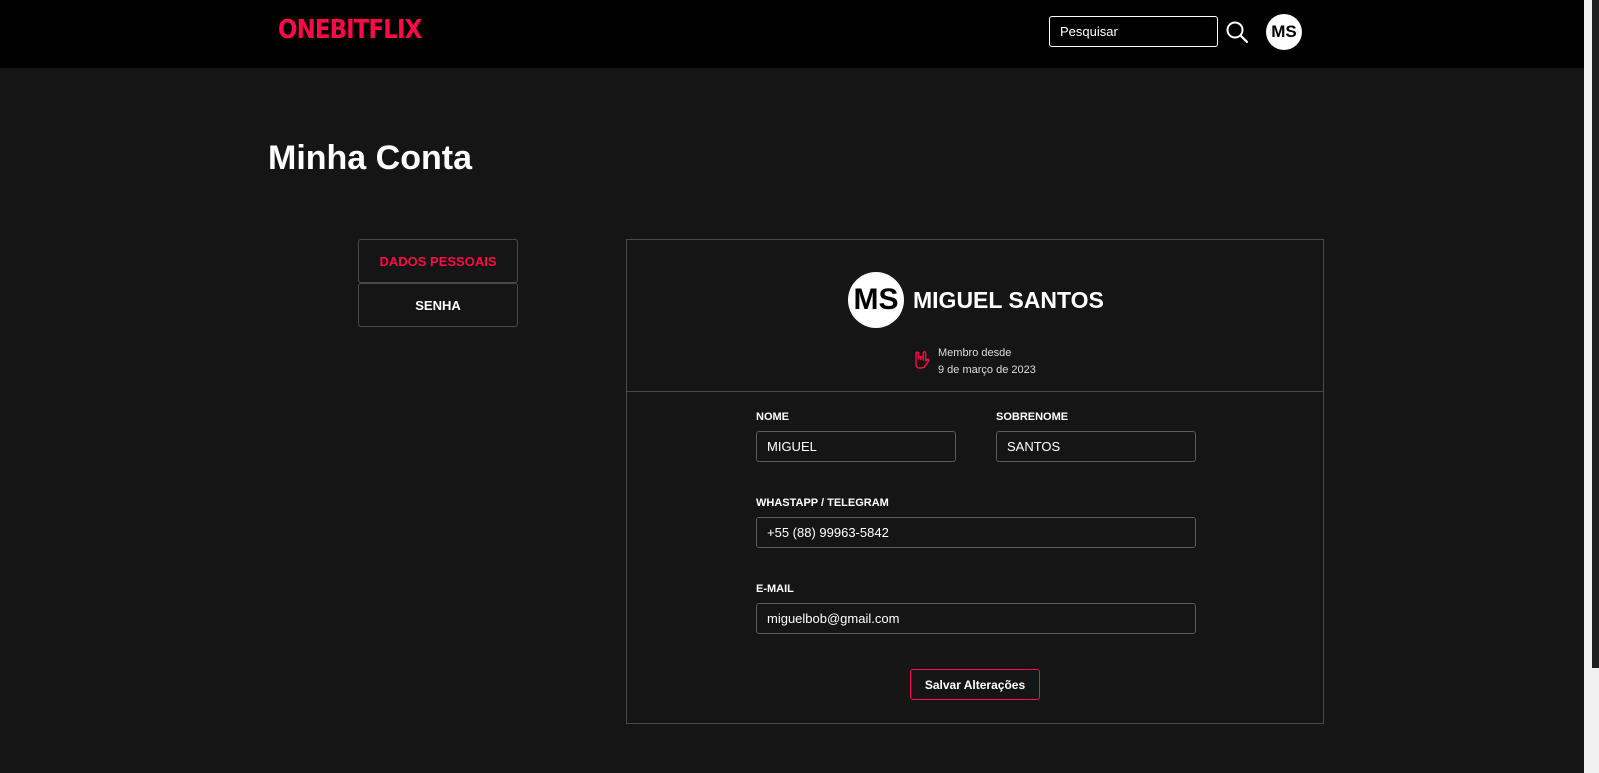 The width and height of the screenshot is (1599, 773). What do you see at coordinates (976, 618) in the screenshot?
I see `email-field` at bounding box center [976, 618].